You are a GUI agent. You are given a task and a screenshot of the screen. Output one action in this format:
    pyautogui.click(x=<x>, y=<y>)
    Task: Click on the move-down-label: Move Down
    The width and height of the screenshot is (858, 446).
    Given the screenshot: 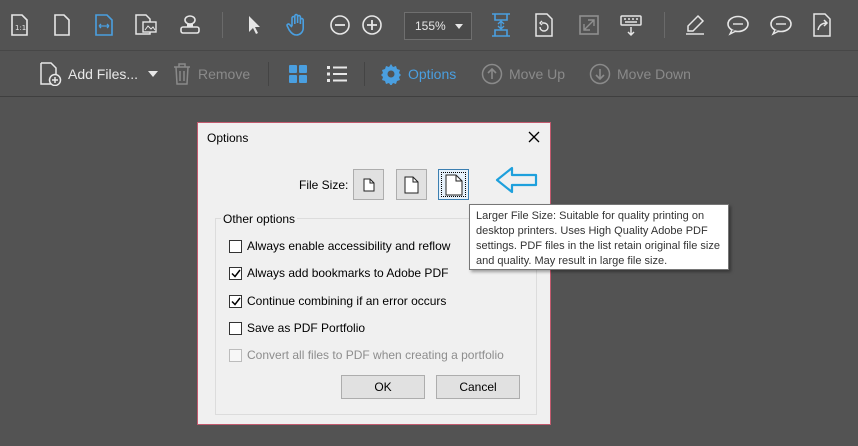 What is the action you would take?
    pyautogui.click(x=654, y=74)
    